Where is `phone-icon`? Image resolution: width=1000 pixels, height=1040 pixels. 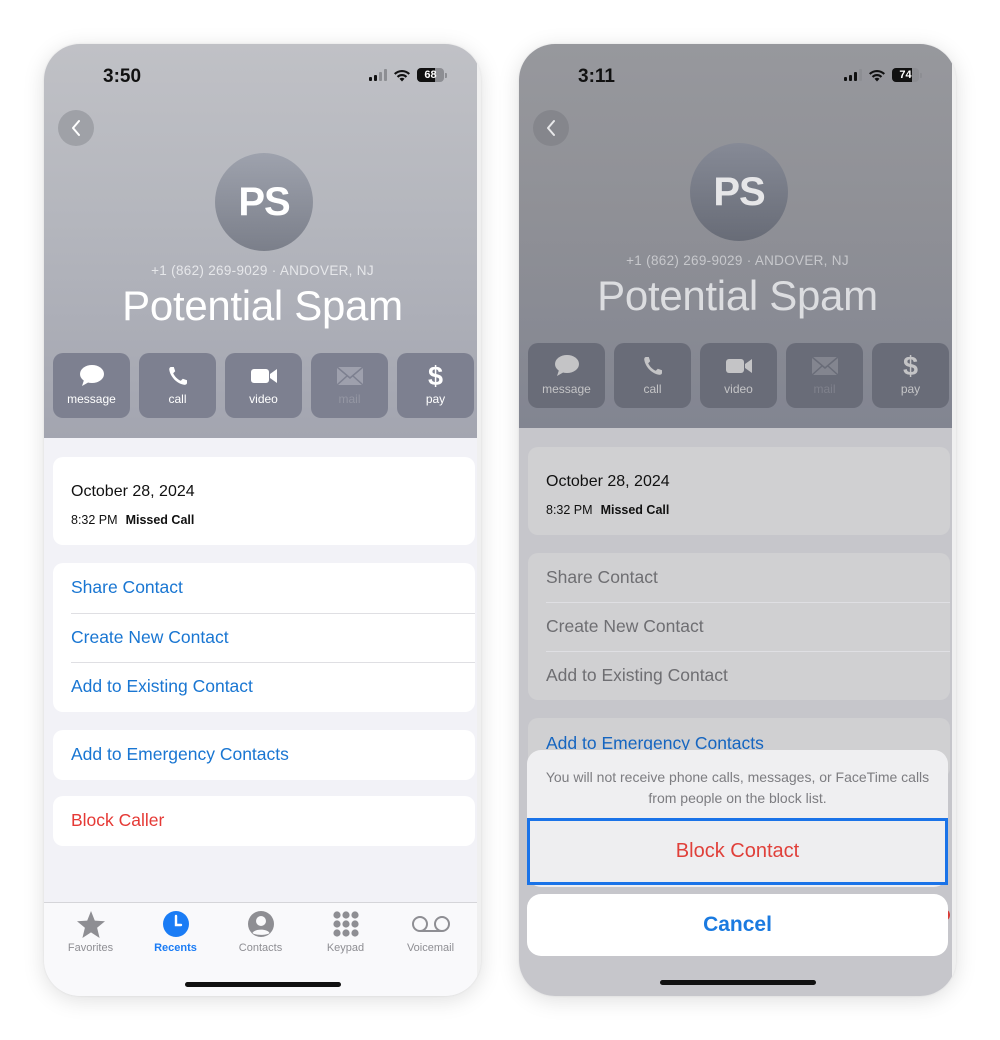
phone-icon is located at coordinates (177, 376).